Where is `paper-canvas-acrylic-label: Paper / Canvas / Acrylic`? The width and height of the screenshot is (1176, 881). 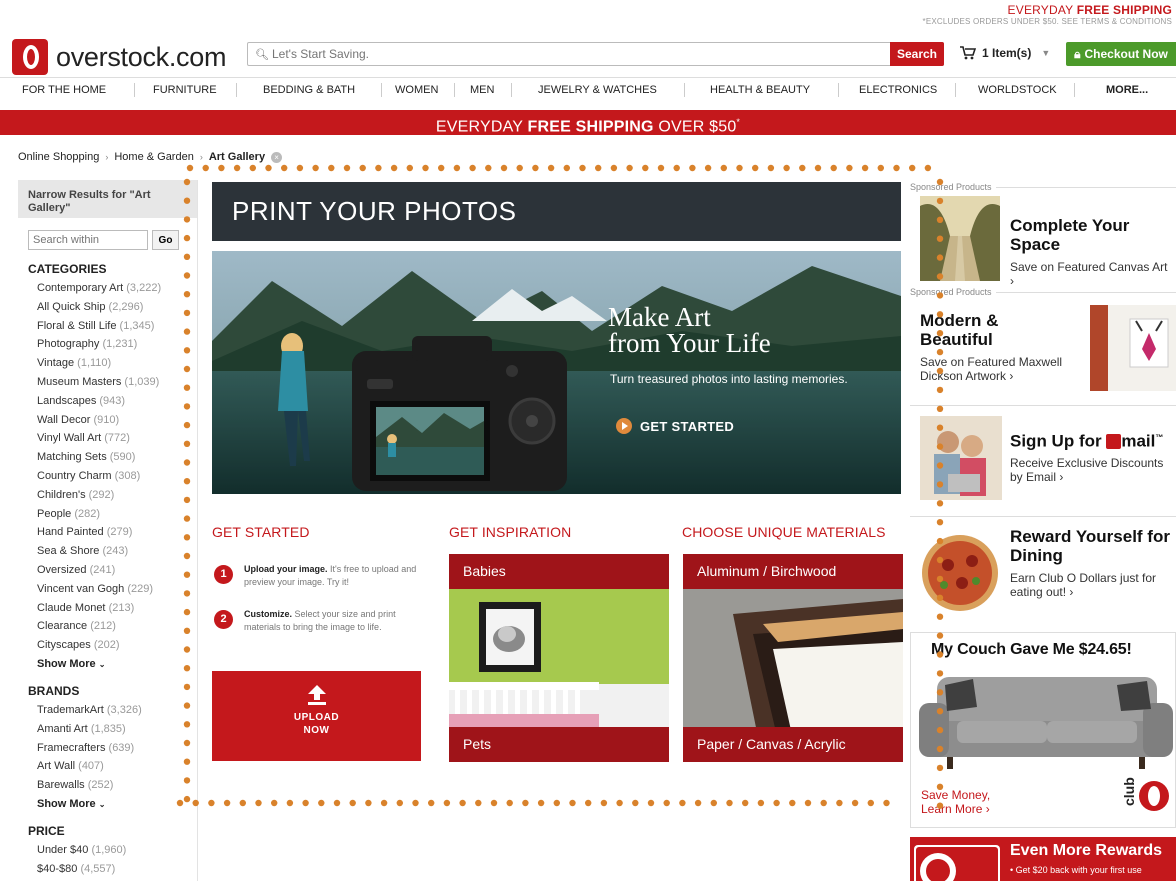 paper-canvas-acrylic-label: Paper / Canvas / Acrylic is located at coordinates (793, 744).